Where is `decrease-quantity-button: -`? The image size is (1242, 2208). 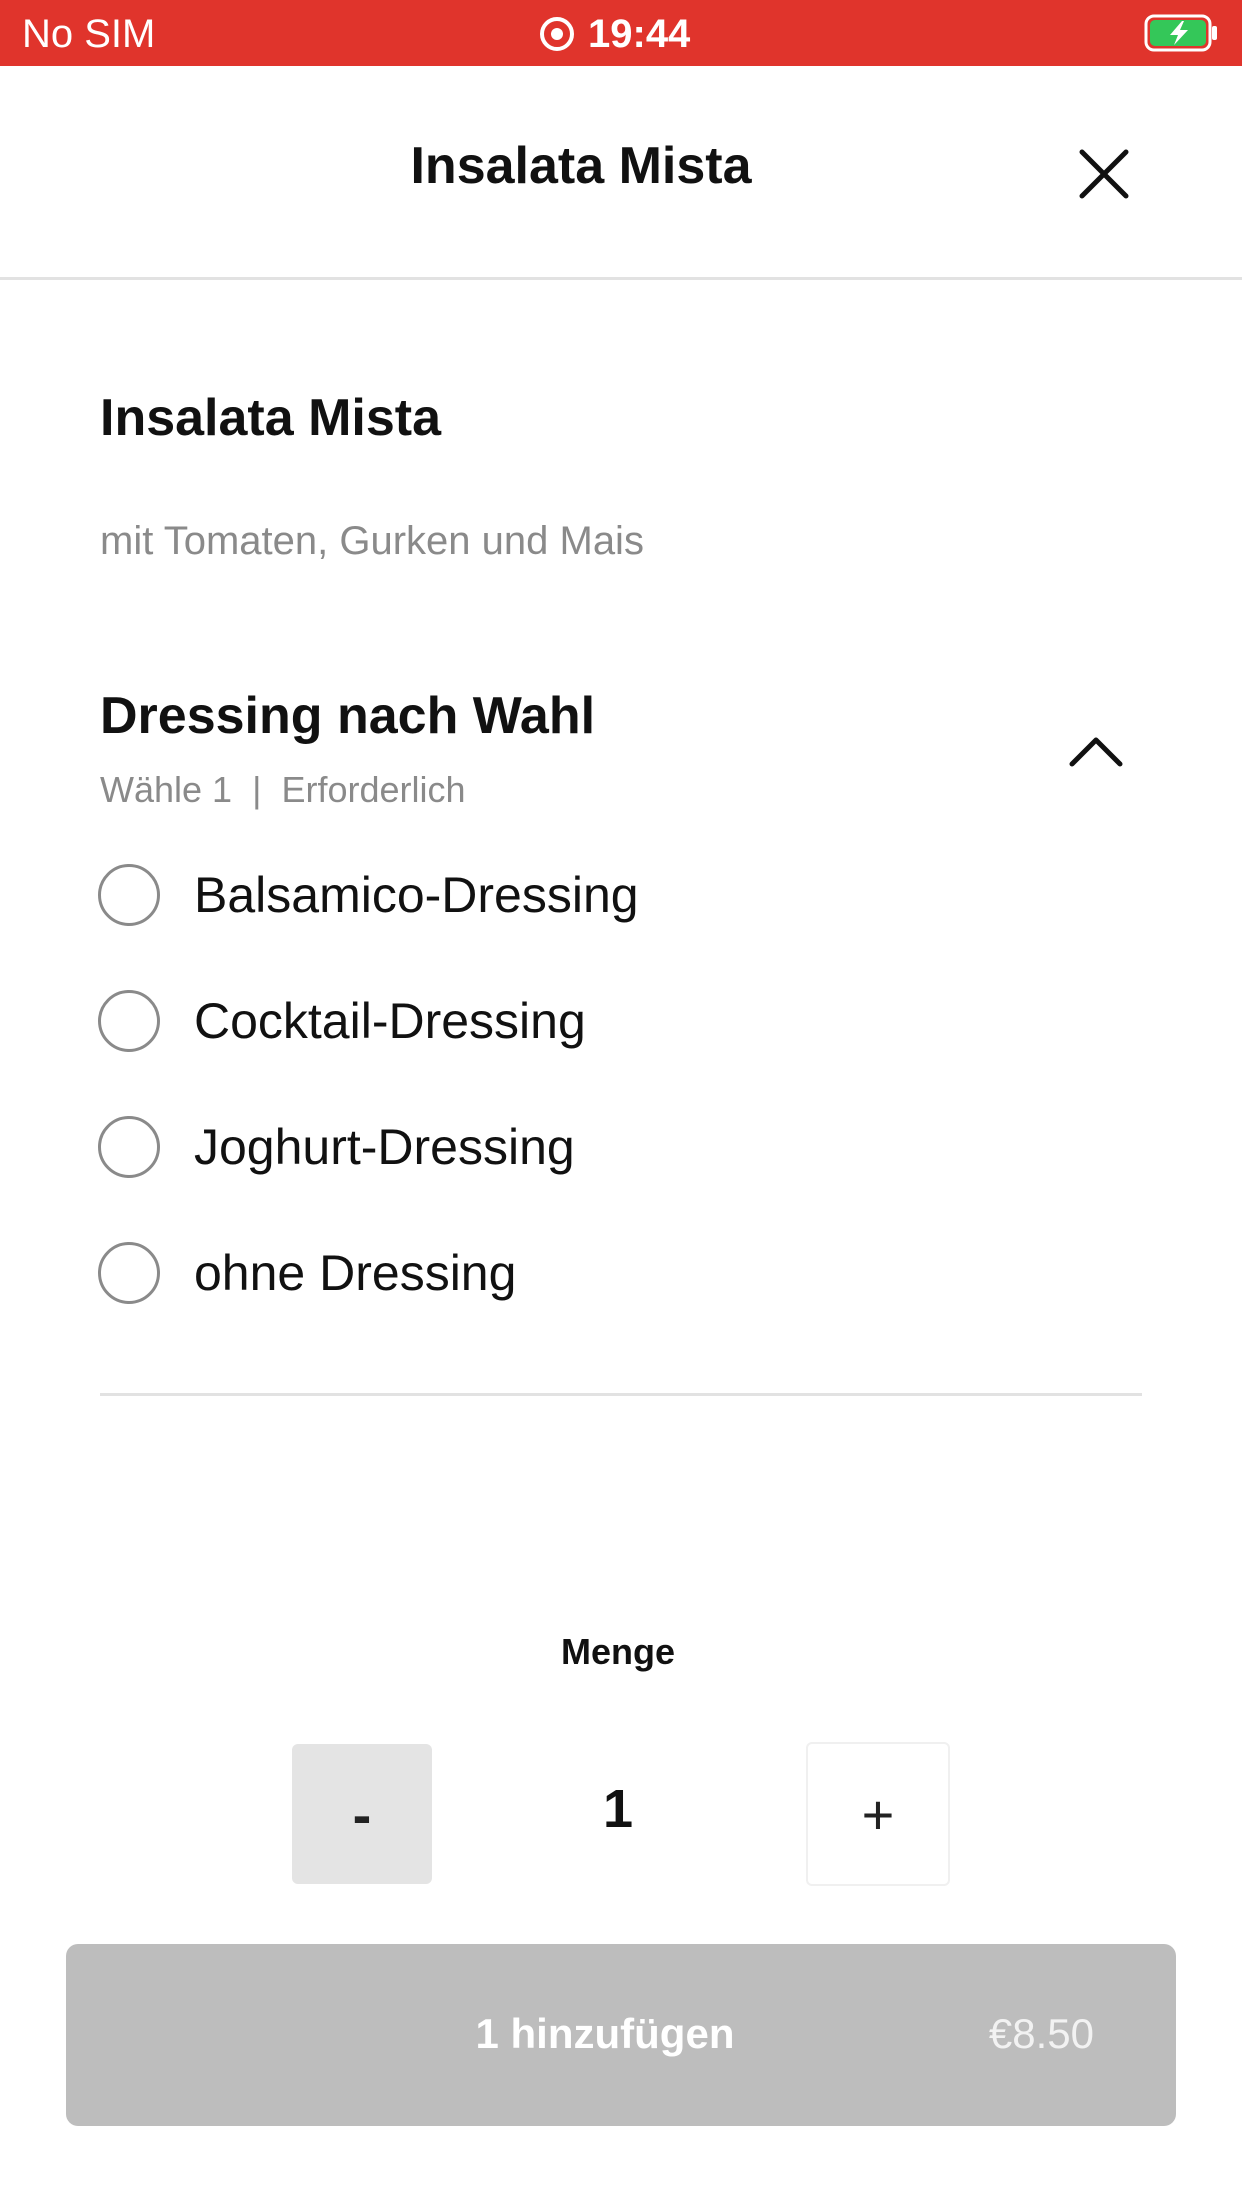
decrease-quantity-button: - is located at coordinates (362, 1814).